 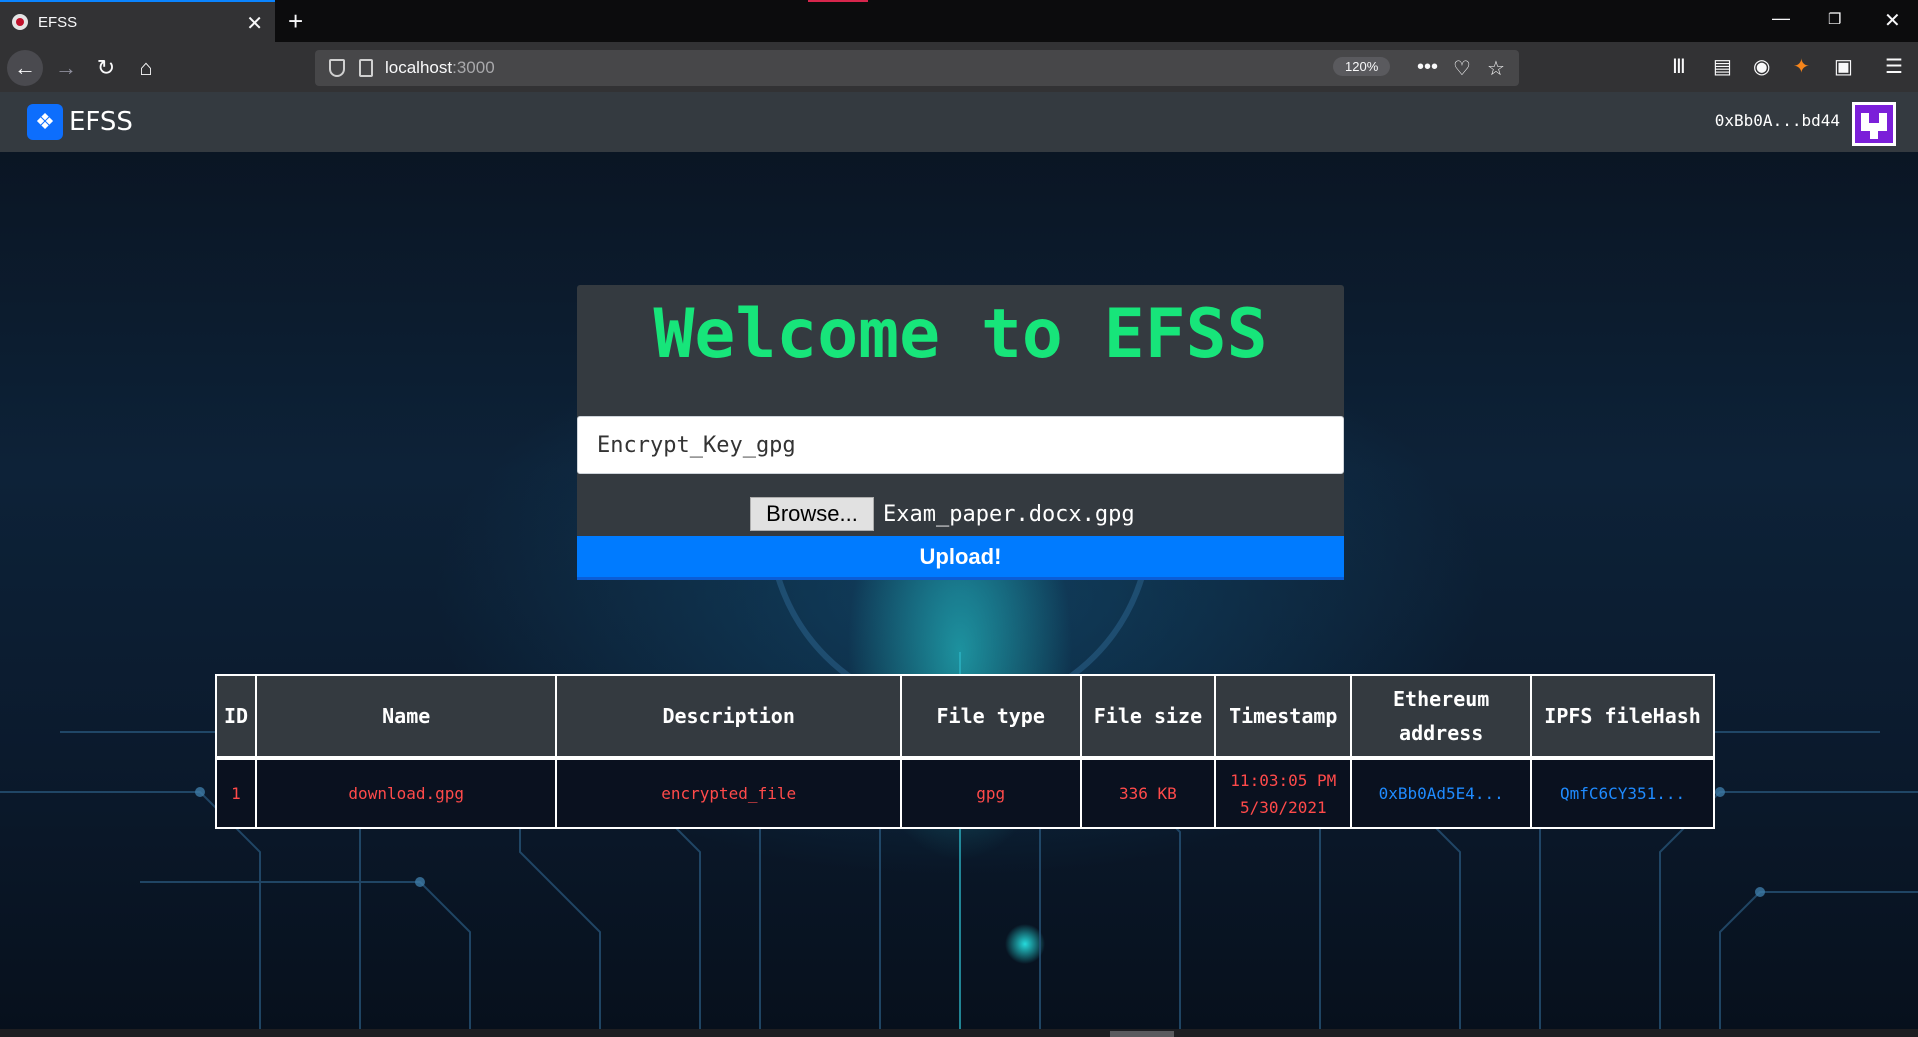 What do you see at coordinates (1009, 514) in the screenshot?
I see `selected-file-name: Exam_paper.docx.gpg` at bounding box center [1009, 514].